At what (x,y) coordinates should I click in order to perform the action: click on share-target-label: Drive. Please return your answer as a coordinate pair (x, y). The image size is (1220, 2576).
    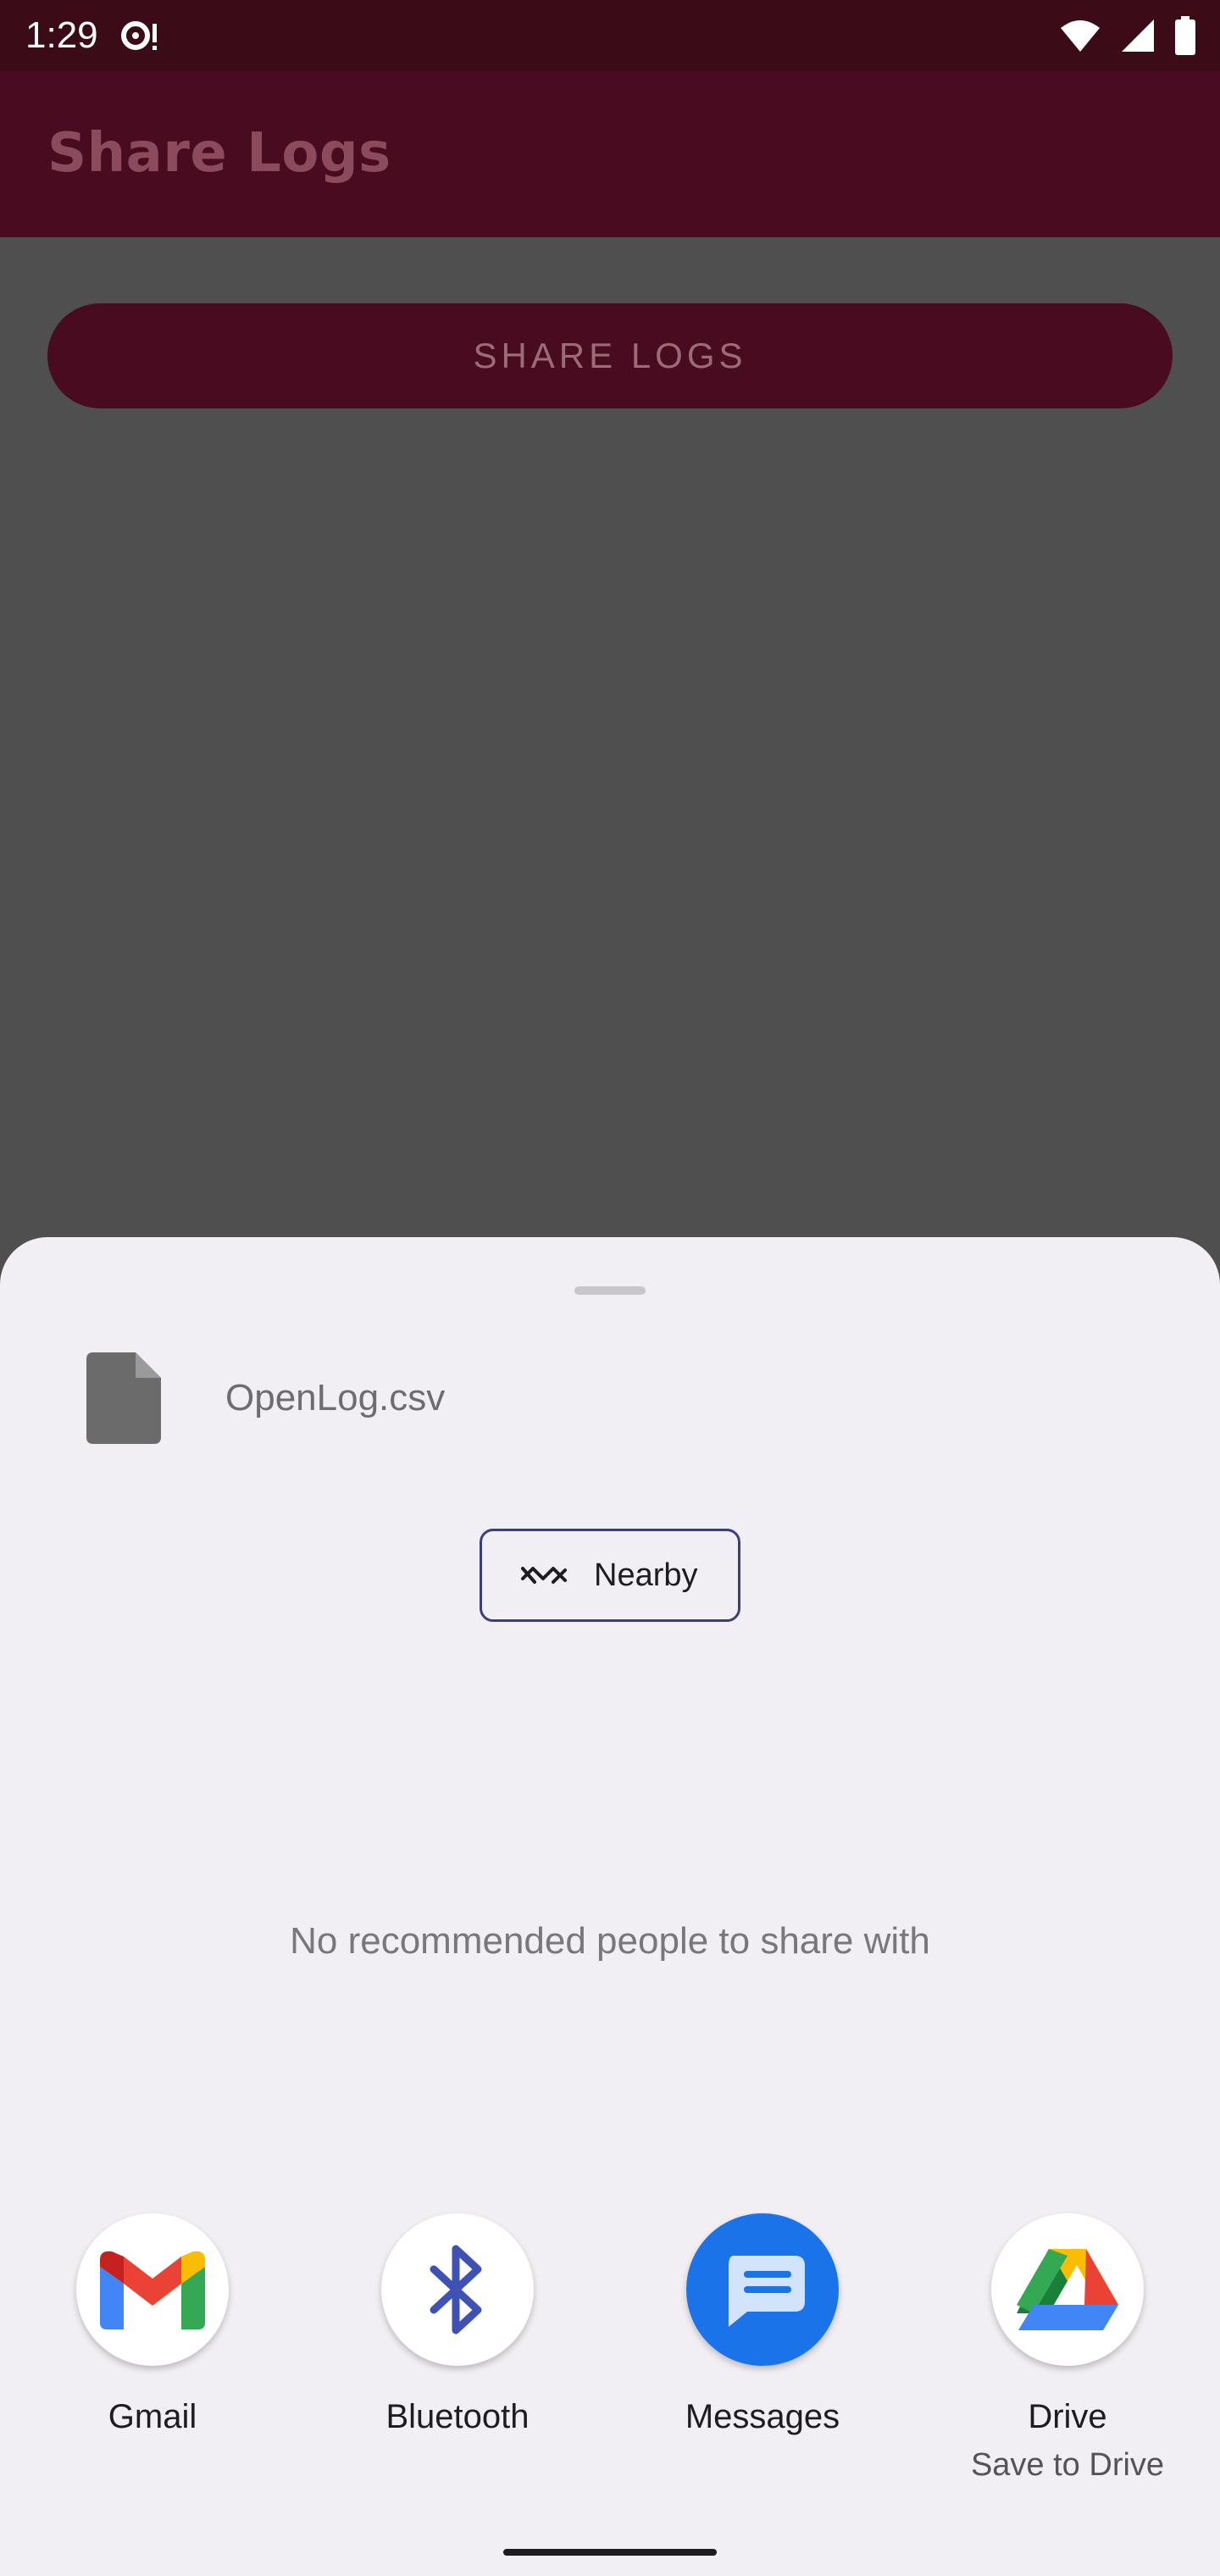
    Looking at the image, I should click on (1067, 2416).